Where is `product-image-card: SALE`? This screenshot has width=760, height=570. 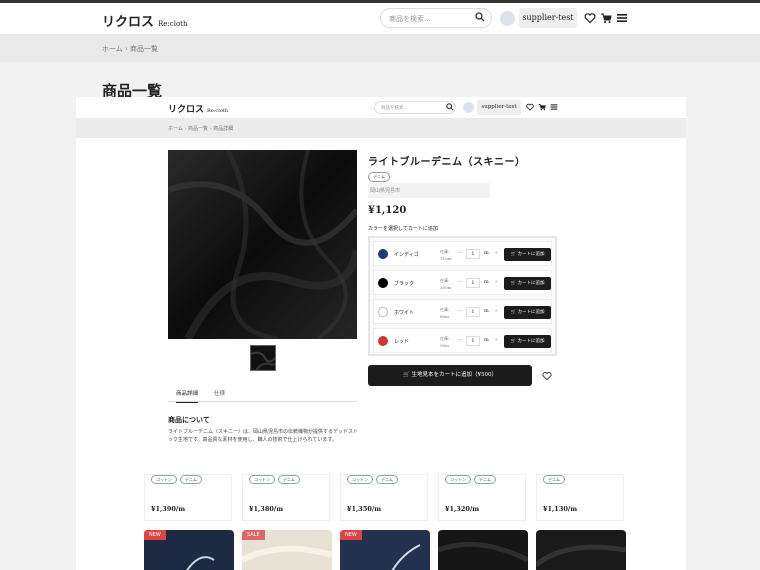
product-image-card: SALE is located at coordinates (287, 550).